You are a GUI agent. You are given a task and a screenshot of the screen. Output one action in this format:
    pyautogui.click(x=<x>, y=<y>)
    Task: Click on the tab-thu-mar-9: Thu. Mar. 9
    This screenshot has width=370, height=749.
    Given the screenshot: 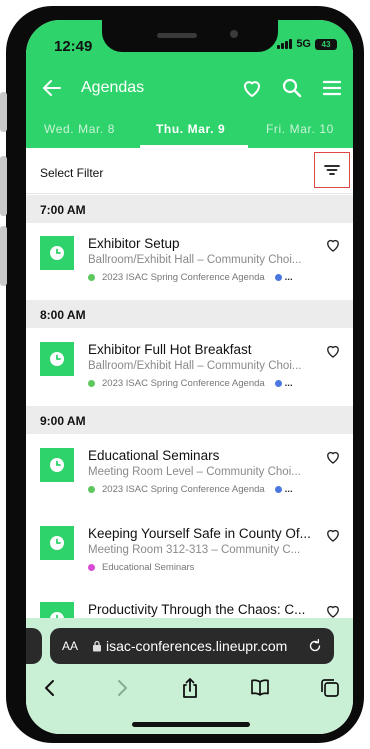 What is the action you would take?
    pyautogui.click(x=190, y=129)
    